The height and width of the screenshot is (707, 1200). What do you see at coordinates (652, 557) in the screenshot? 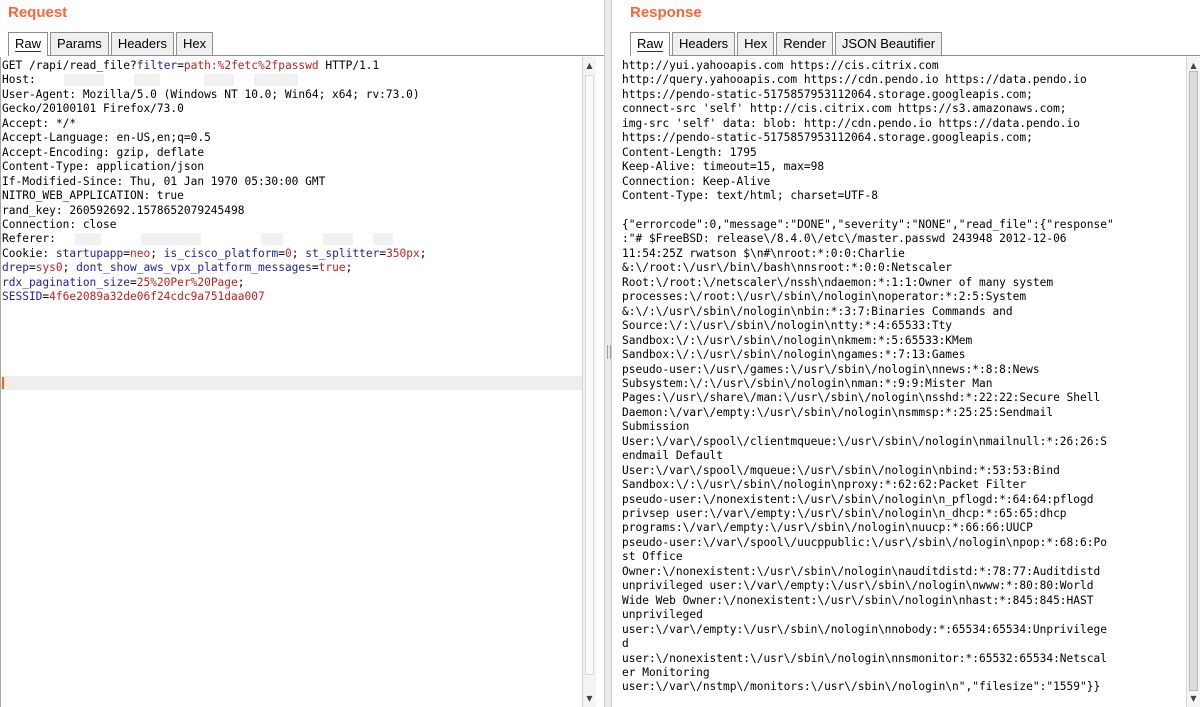
I see `response-line: st Office` at bounding box center [652, 557].